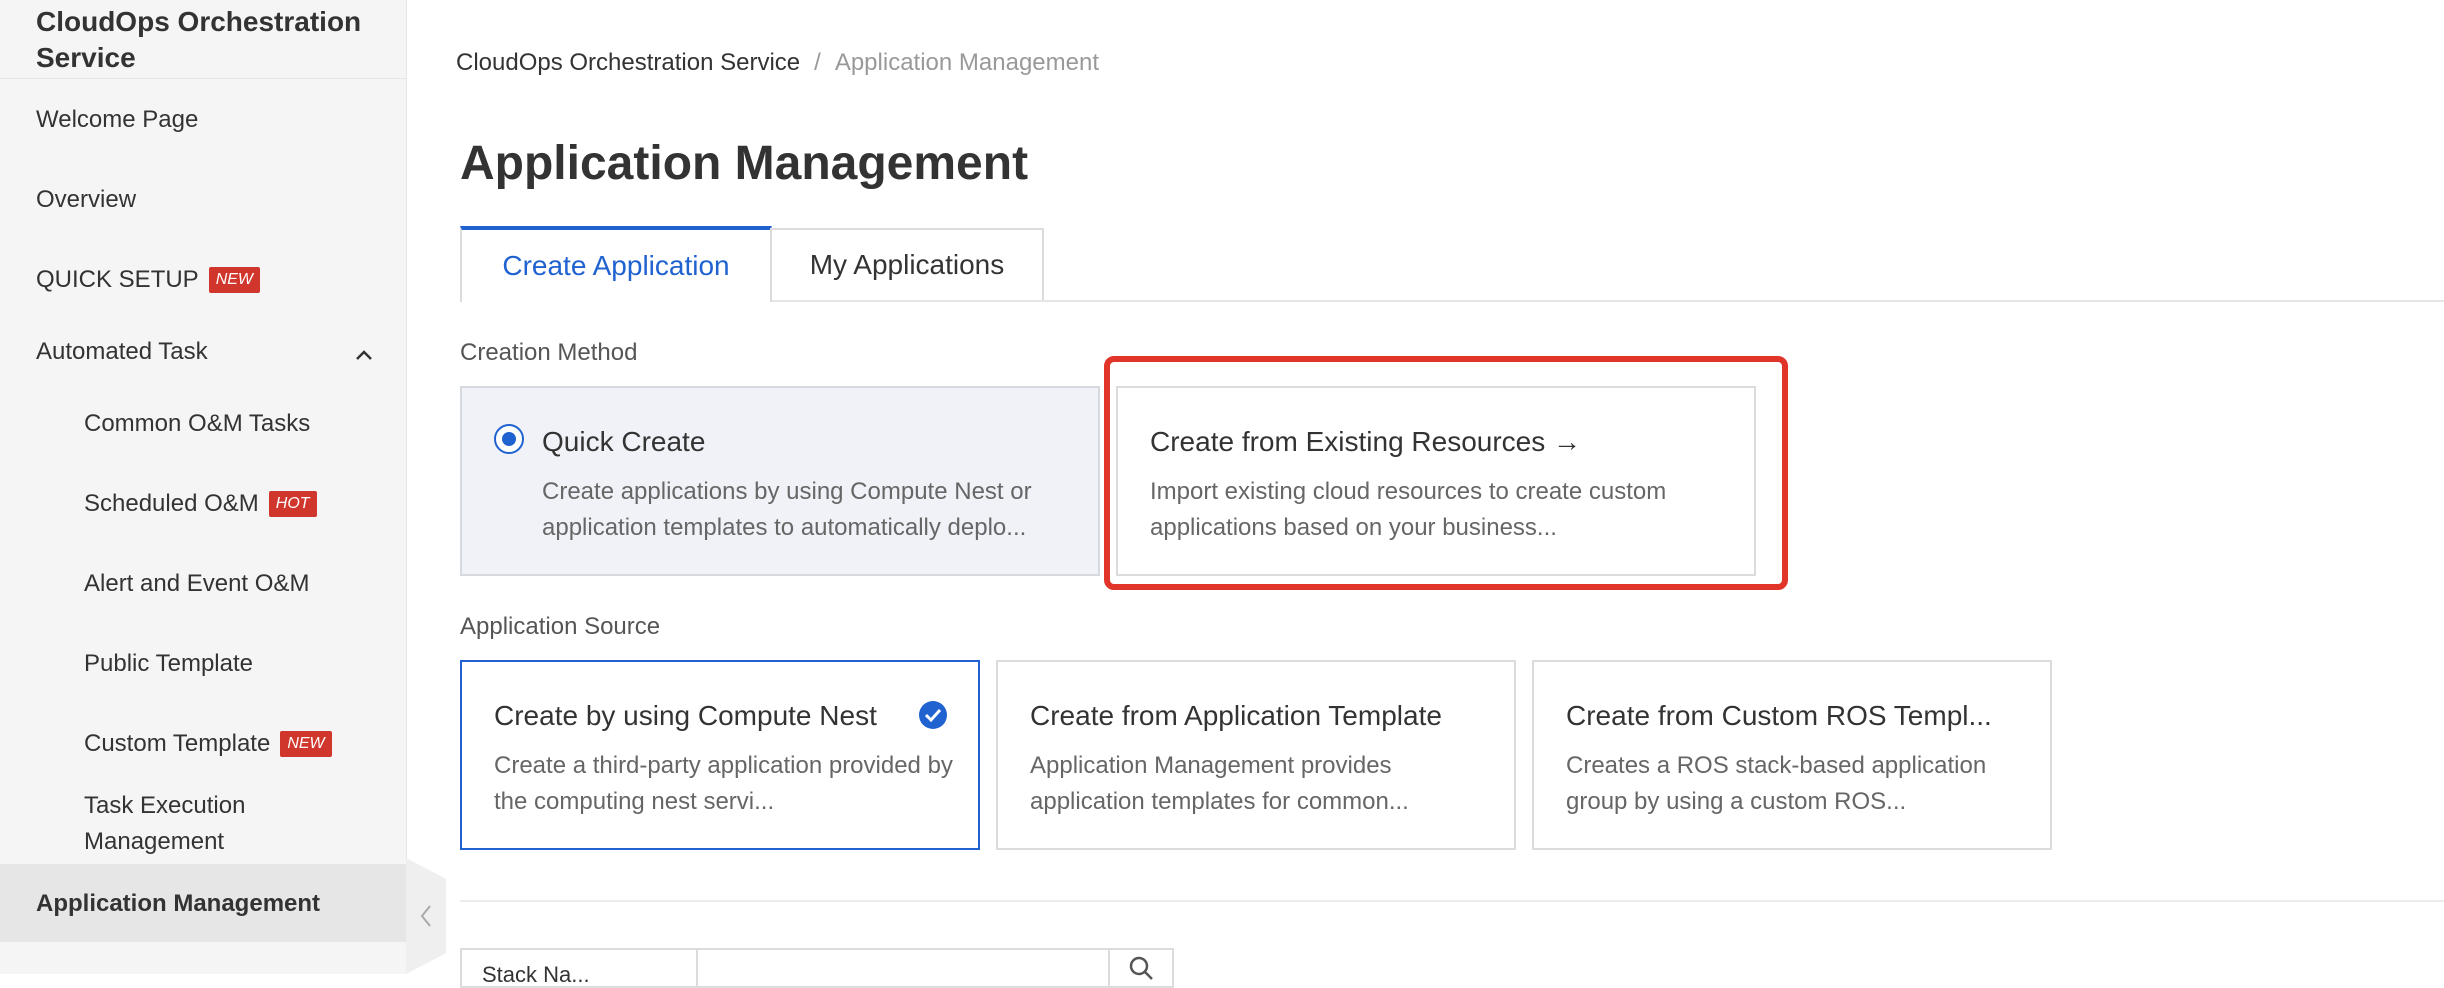 This screenshot has height=988, width=2444. I want to click on tab-create-application: Create Application, so click(616, 264).